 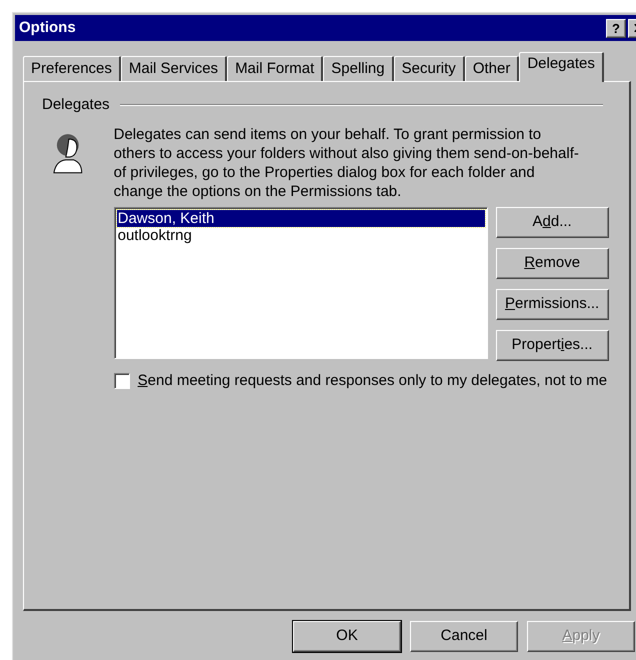 What do you see at coordinates (358, 68) in the screenshot?
I see `tab: Spelling` at bounding box center [358, 68].